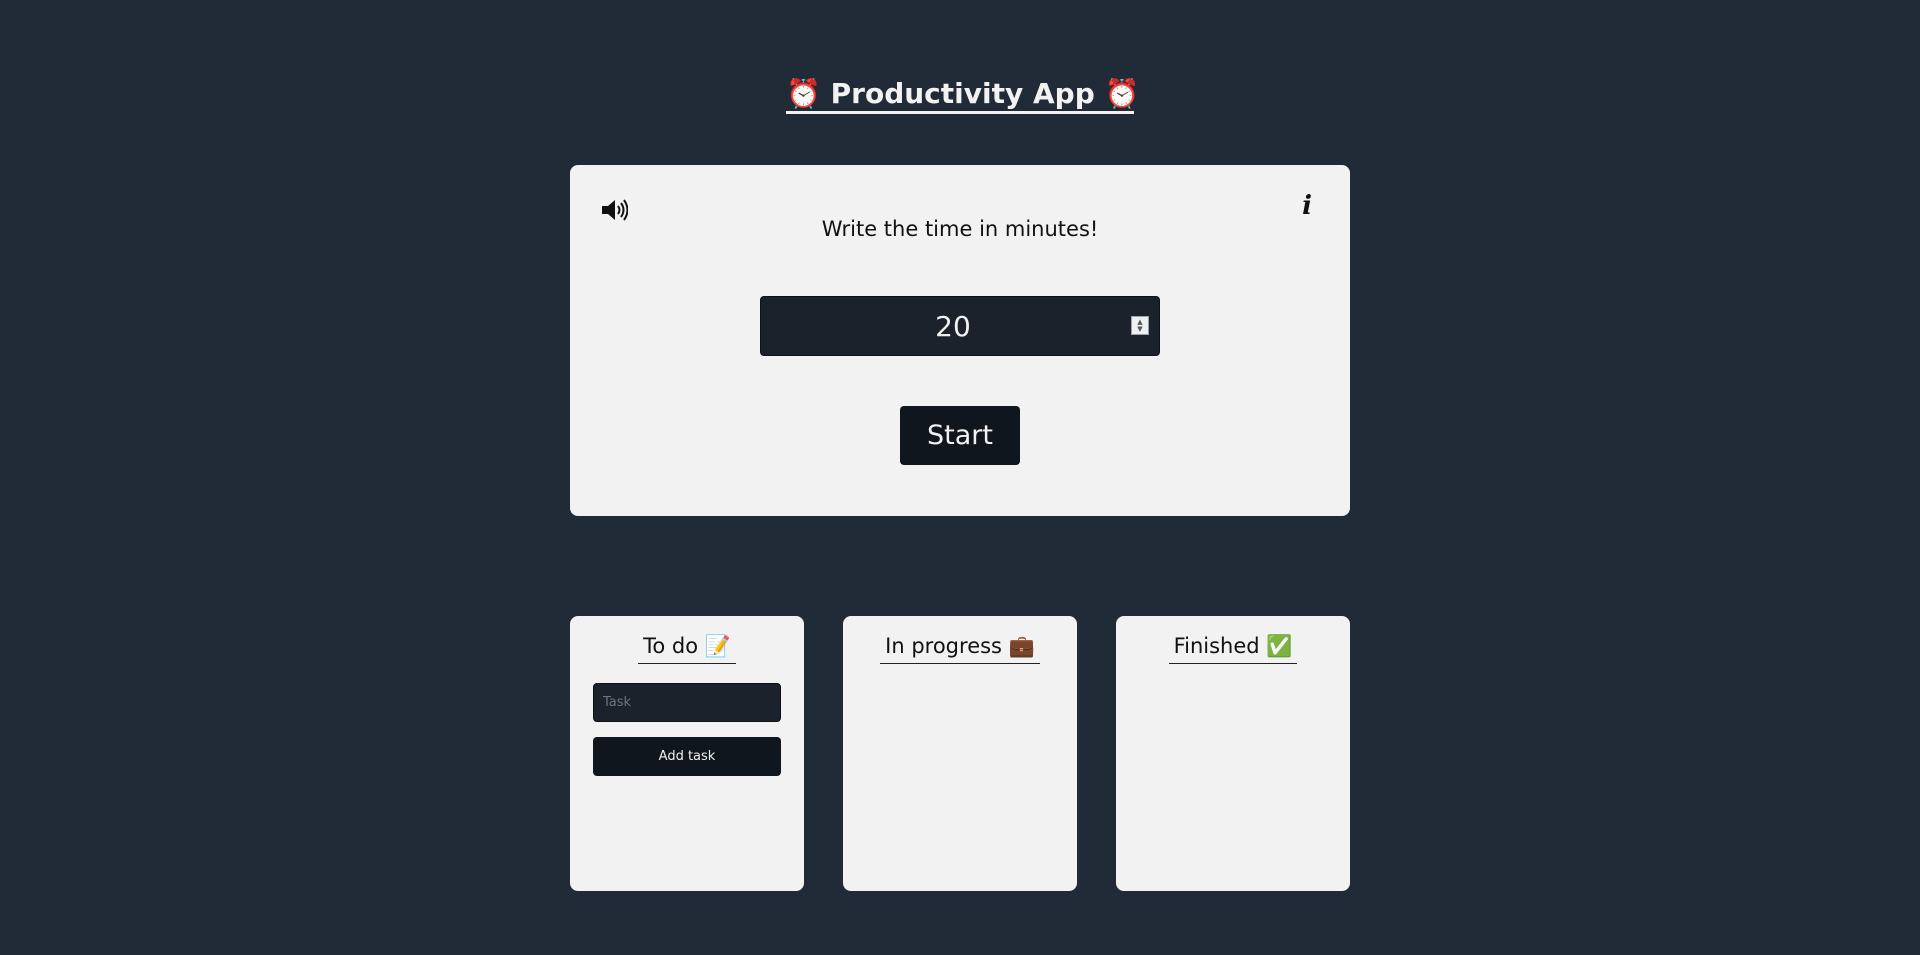  Describe the element at coordinates (943, 646) in the screenshot. I see `column-title-text: In progress` at that location.